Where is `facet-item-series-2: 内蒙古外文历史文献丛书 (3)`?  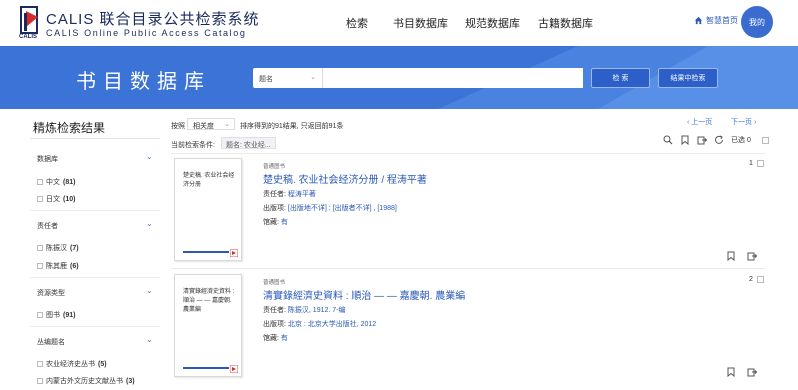 facet-item-series-2: 内蒙古外文历史文献丛书 (3) is located at coordinates (86, 381).